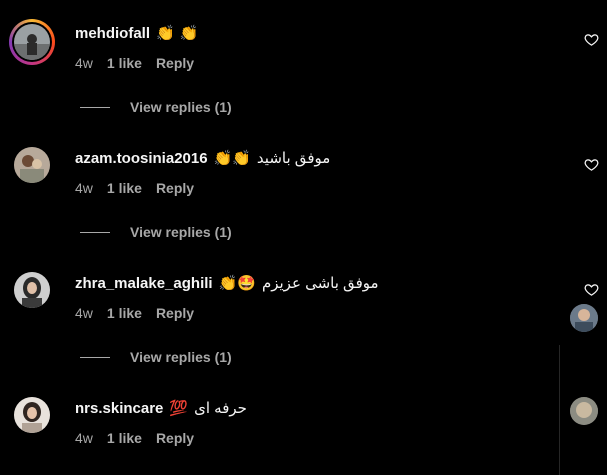  Describe the element at coordinates (141, 158) in the screenshot. I see `comment-username: azam.toosinia2016` at that location.